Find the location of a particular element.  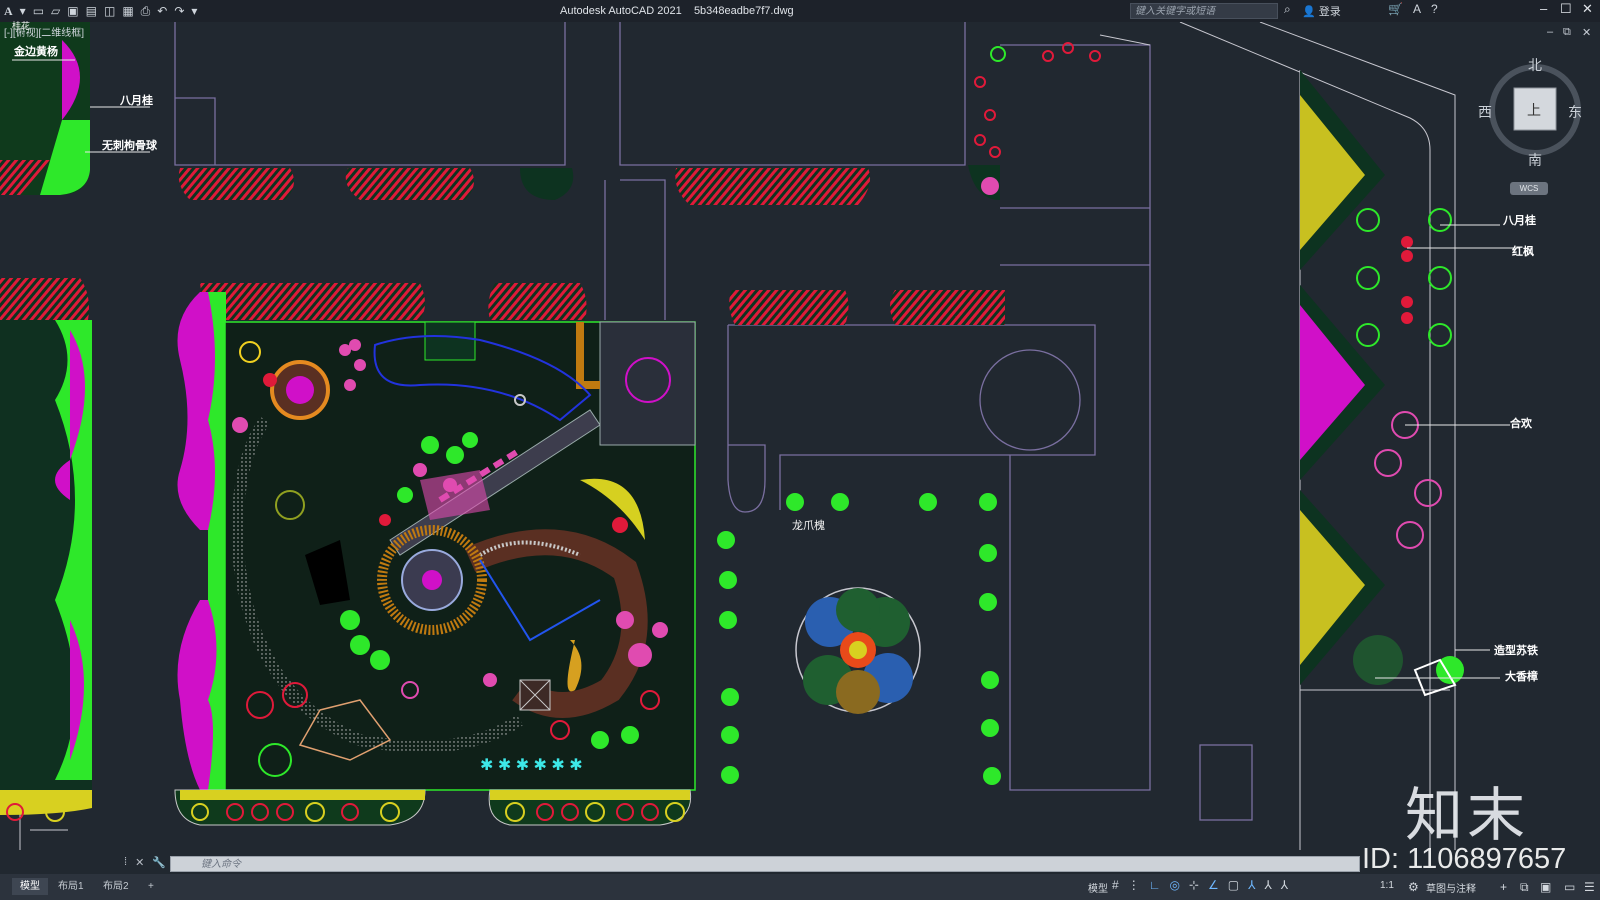

minimize-icon: – is located at coordinates (1543, 8).